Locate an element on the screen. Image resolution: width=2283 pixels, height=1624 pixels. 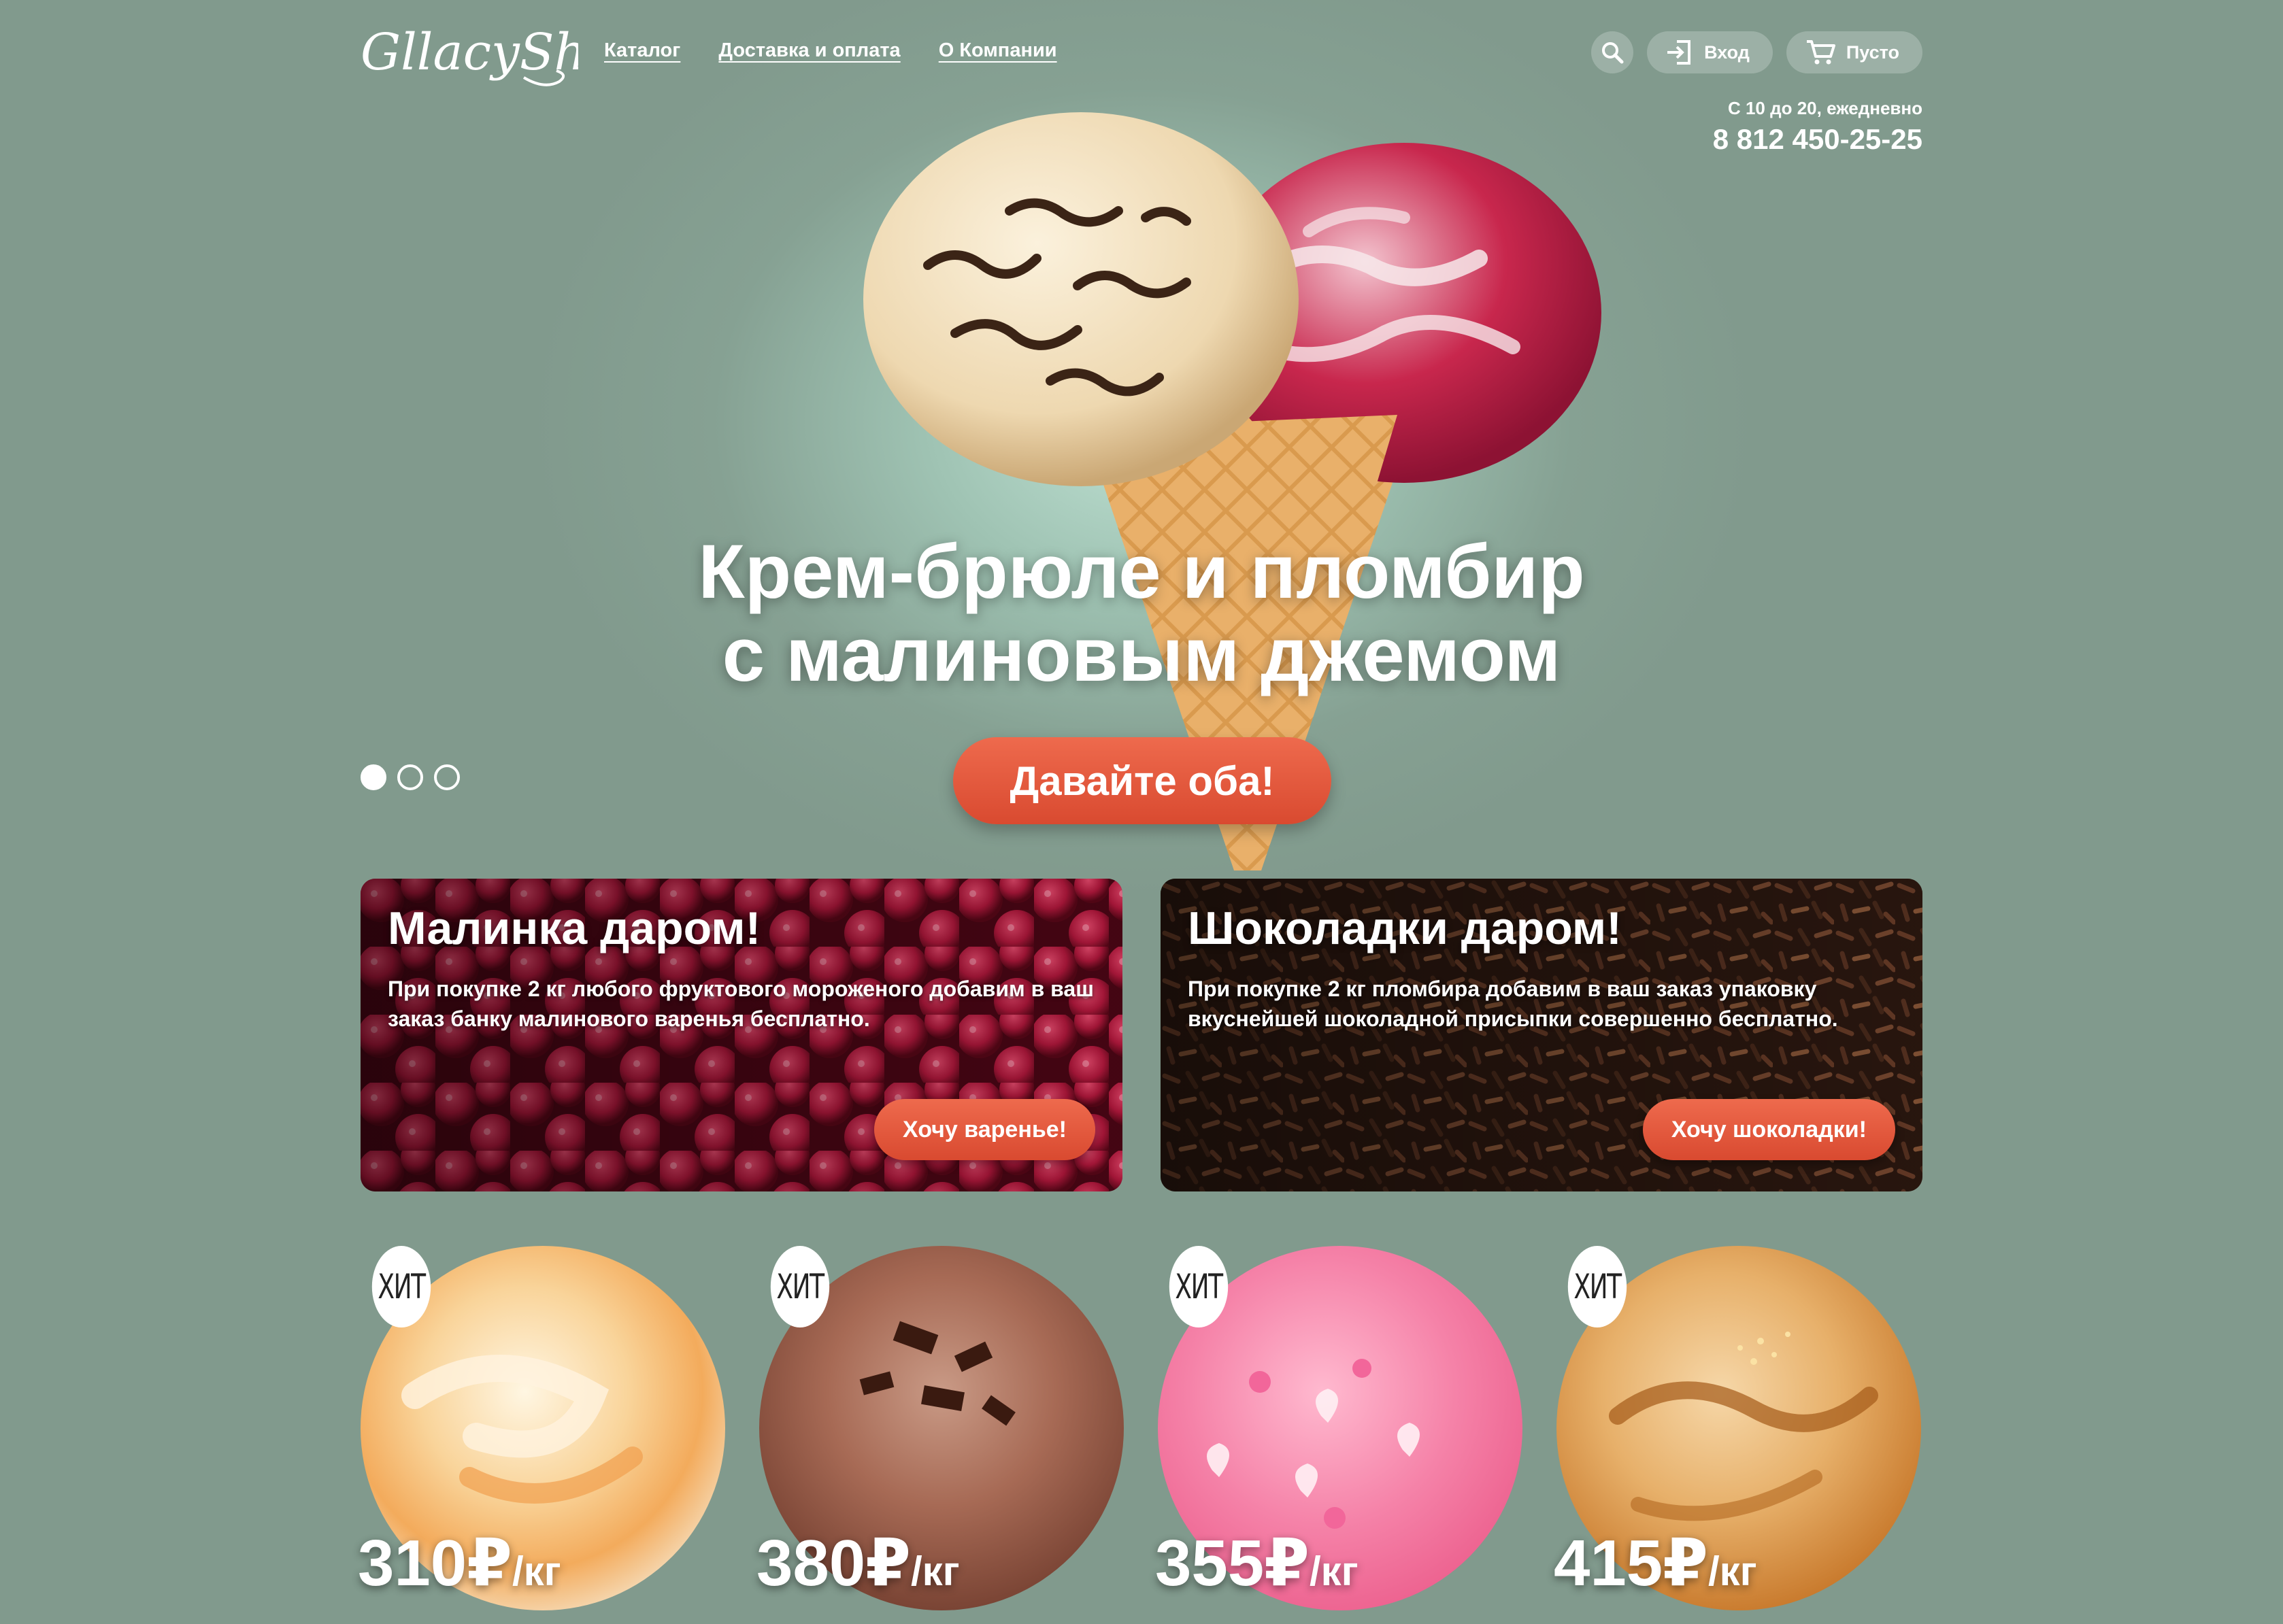
search-icon is located at coordinates (1613, 53).